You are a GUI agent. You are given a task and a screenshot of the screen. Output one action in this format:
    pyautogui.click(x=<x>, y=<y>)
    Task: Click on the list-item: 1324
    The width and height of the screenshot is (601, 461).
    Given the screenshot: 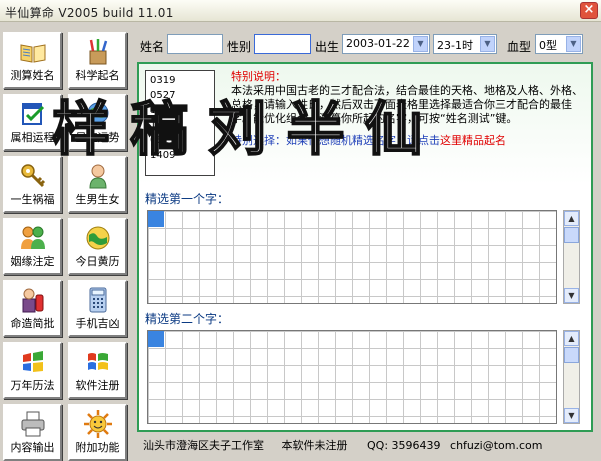 What is the action you would take?
    pyautogui.click(x=180, y=125)
    